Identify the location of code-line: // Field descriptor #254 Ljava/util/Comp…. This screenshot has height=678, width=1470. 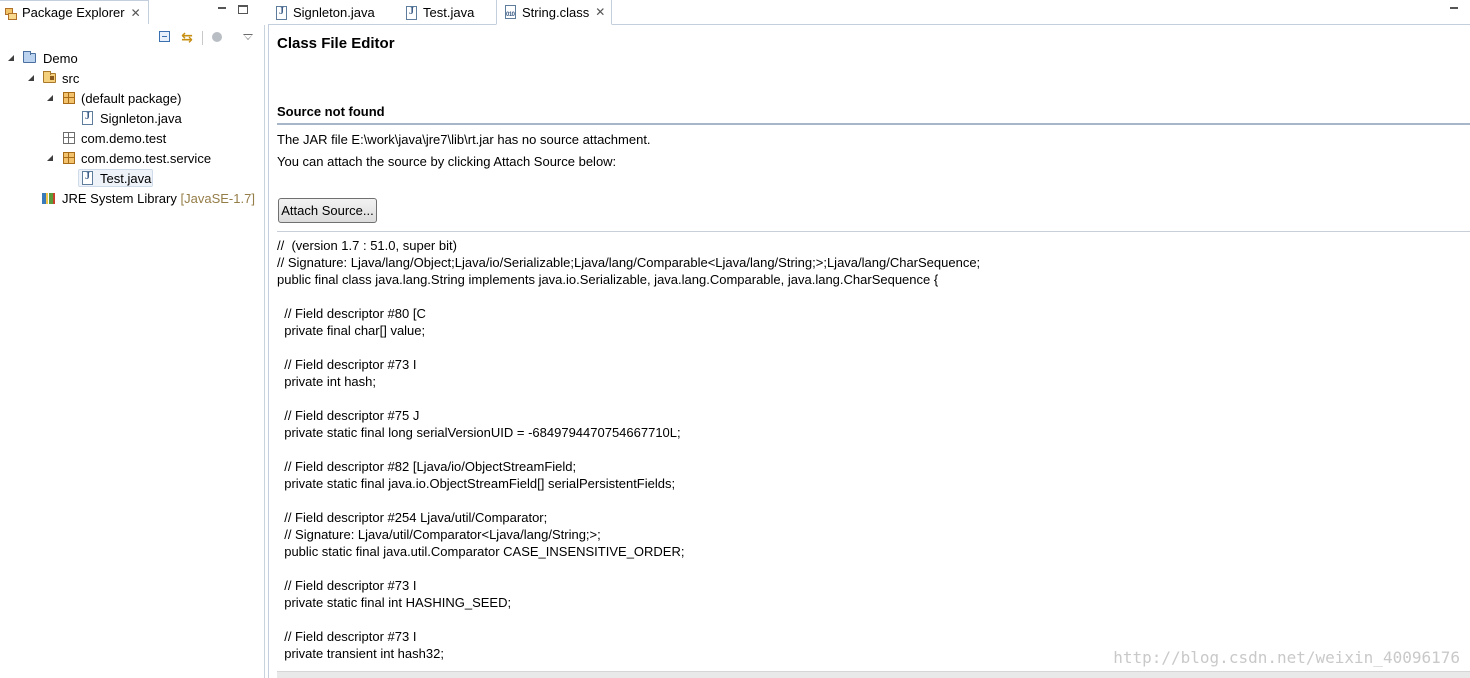
(412, 517).